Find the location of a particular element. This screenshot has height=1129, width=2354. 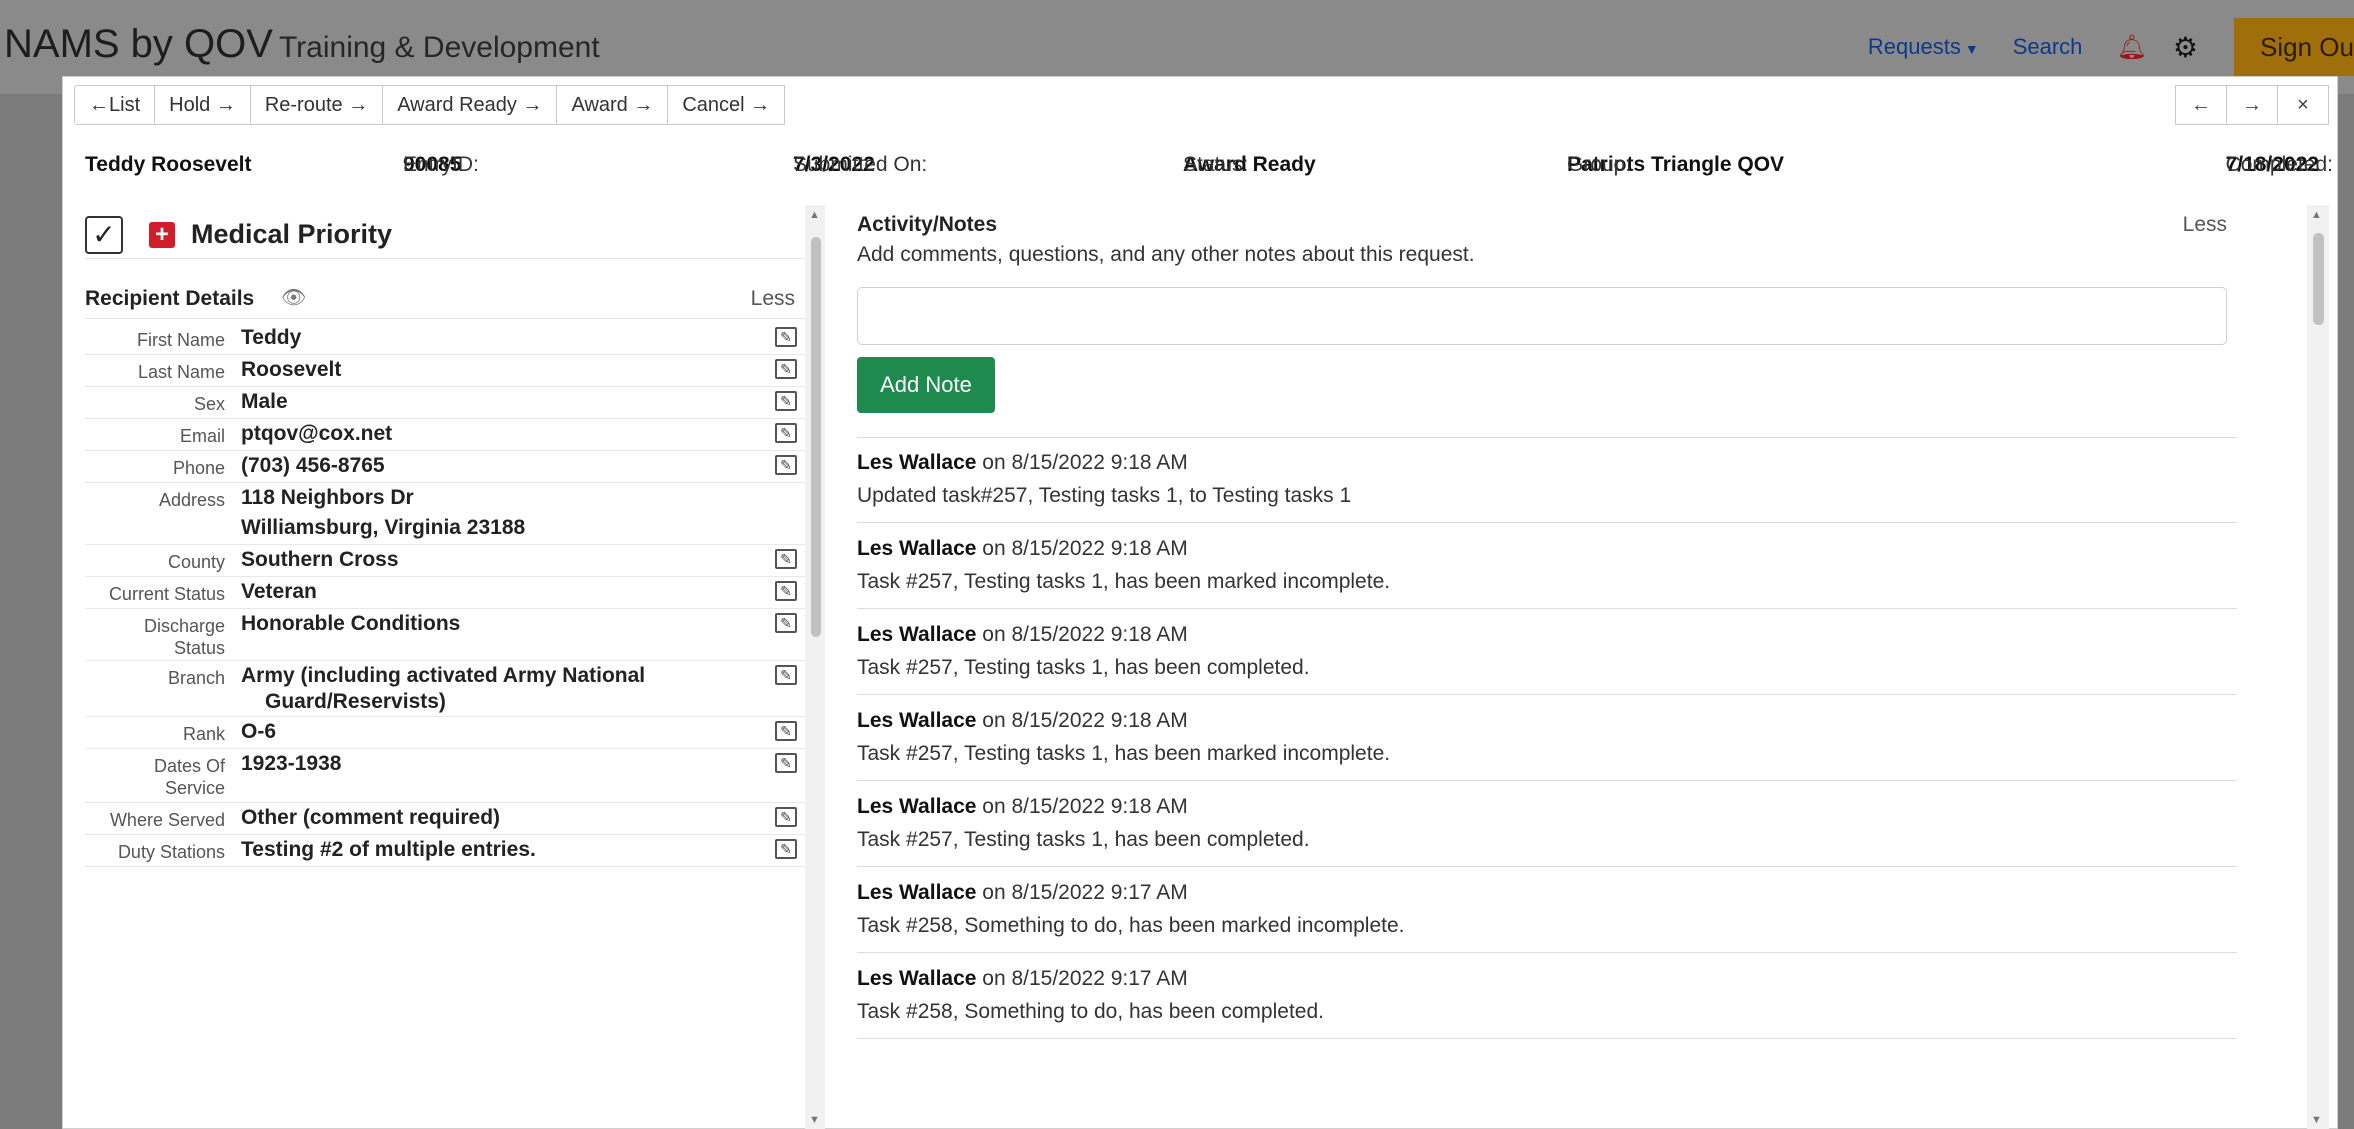

completed: Completed: 7/18/2022 is located at coordinates (2279, 164).